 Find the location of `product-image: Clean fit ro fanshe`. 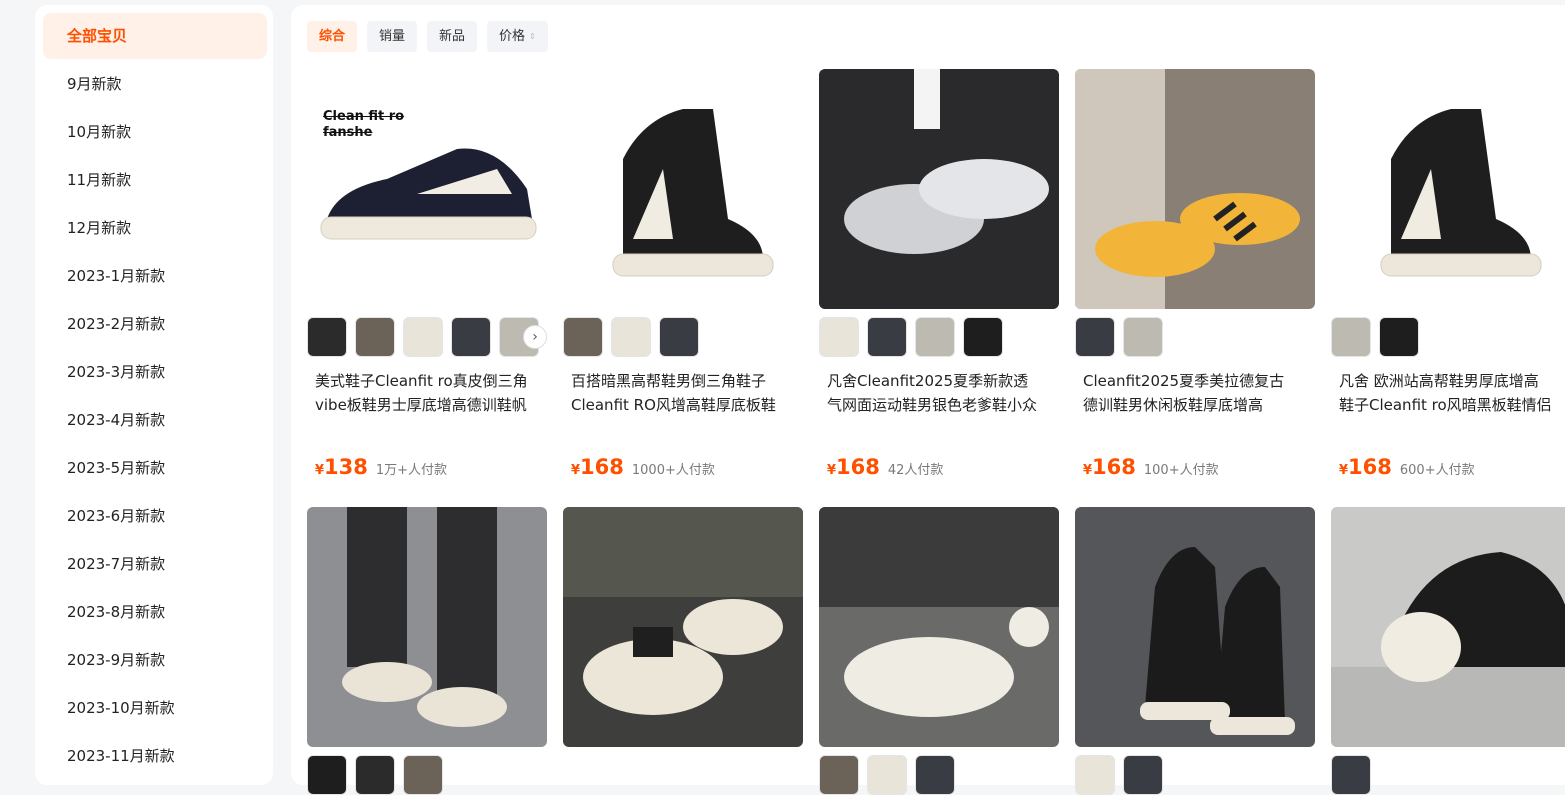

product-image: Clean fit ro fanshe is located at coordinates (427, 189).